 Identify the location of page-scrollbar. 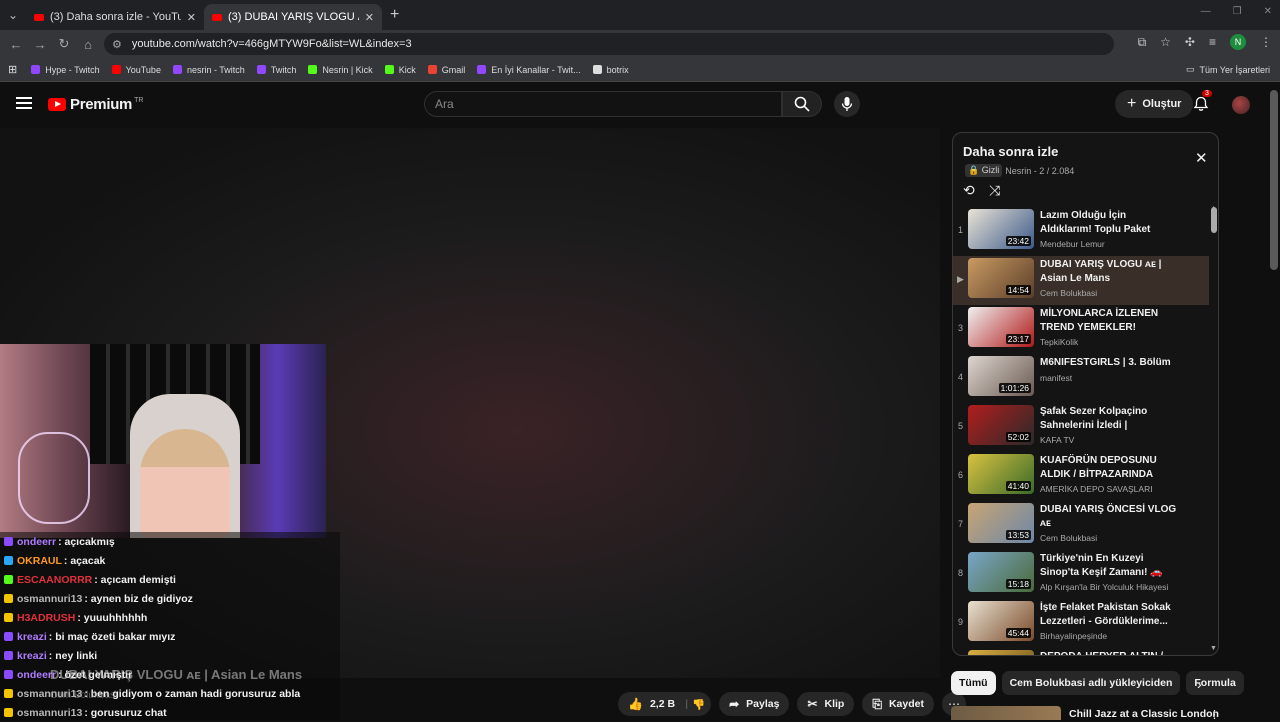
(1274, 180).